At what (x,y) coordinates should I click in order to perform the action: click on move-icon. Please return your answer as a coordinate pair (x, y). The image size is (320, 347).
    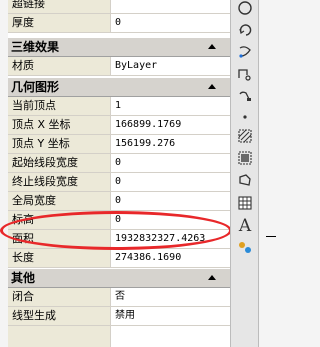
    Looking at the image, I should click on (245, 53).